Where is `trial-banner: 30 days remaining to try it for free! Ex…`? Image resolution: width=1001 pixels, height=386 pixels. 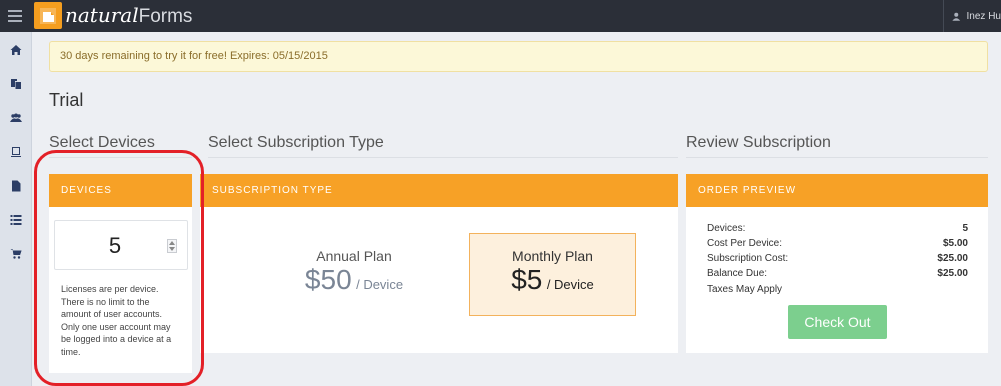
trial-banner: 30 days remaining to try it for free! Ex… is located at coordinates (518, 56).